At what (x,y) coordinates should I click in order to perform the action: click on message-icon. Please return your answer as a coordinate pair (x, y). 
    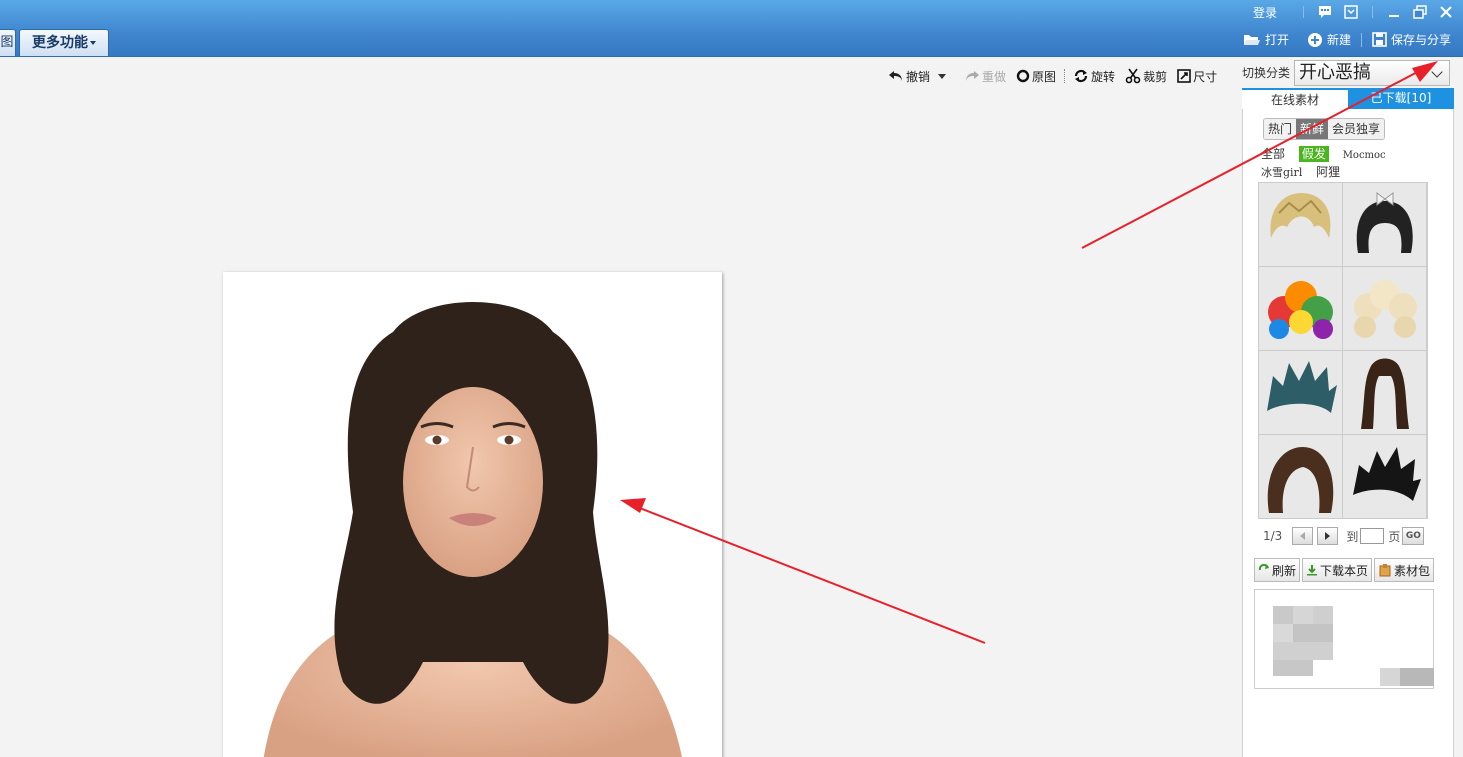
    Looking at the image, I should click on (1325, 12).